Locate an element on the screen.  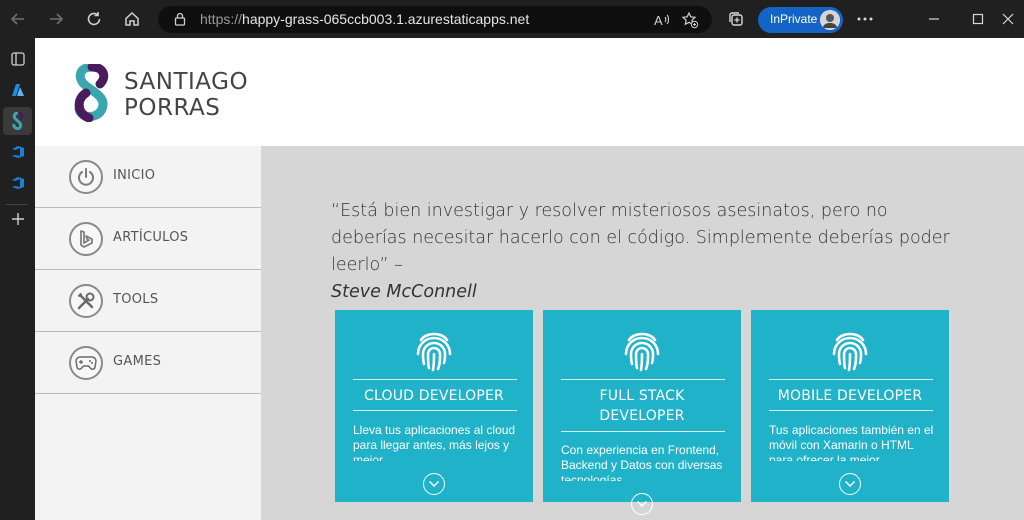
svg-text: A is located at coordinates (658, 20).